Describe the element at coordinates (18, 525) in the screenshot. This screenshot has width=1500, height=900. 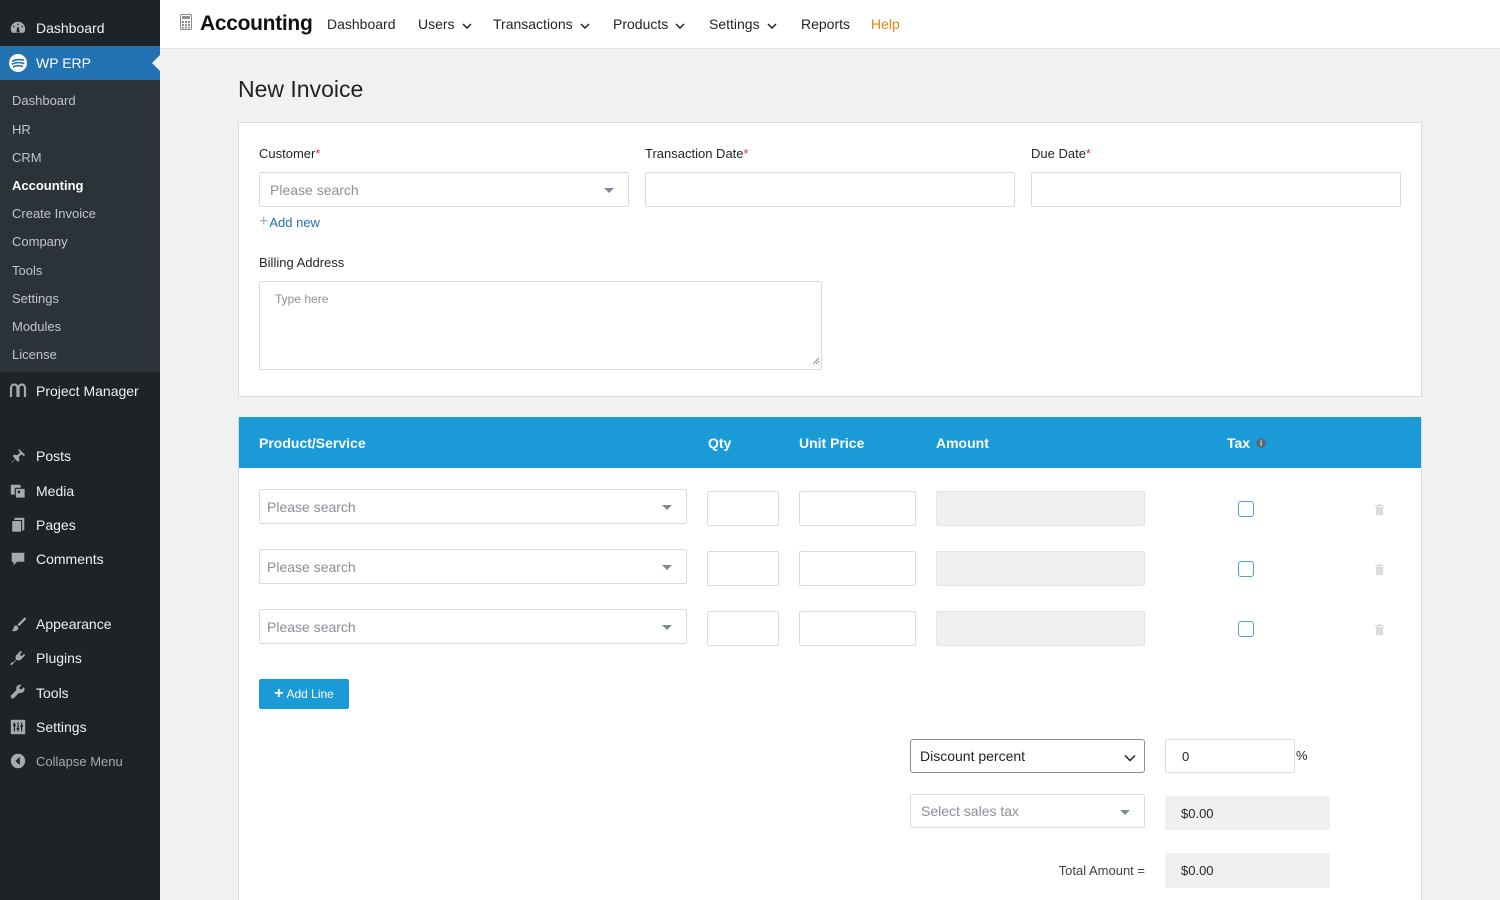
I see `pages-icon` at that location.